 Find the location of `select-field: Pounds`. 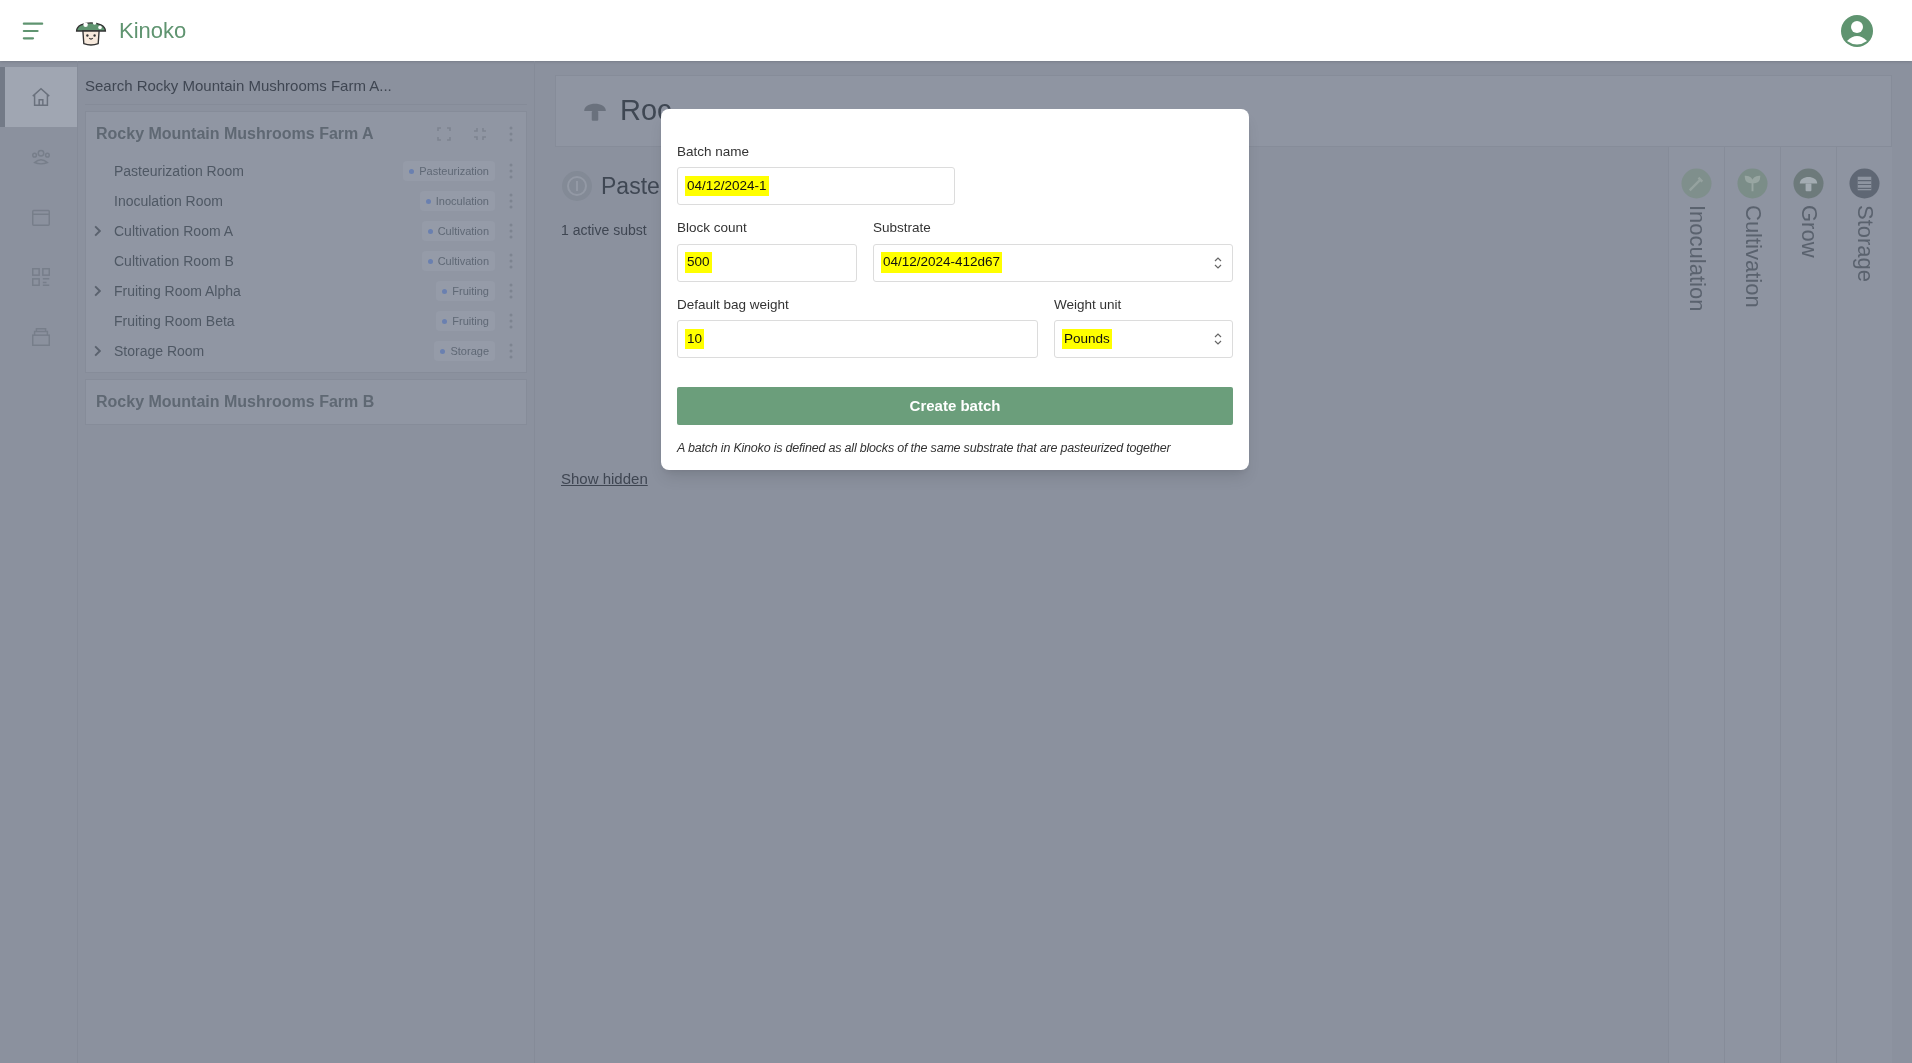

select-field: Pounds is located at coordinates (1143, 338).